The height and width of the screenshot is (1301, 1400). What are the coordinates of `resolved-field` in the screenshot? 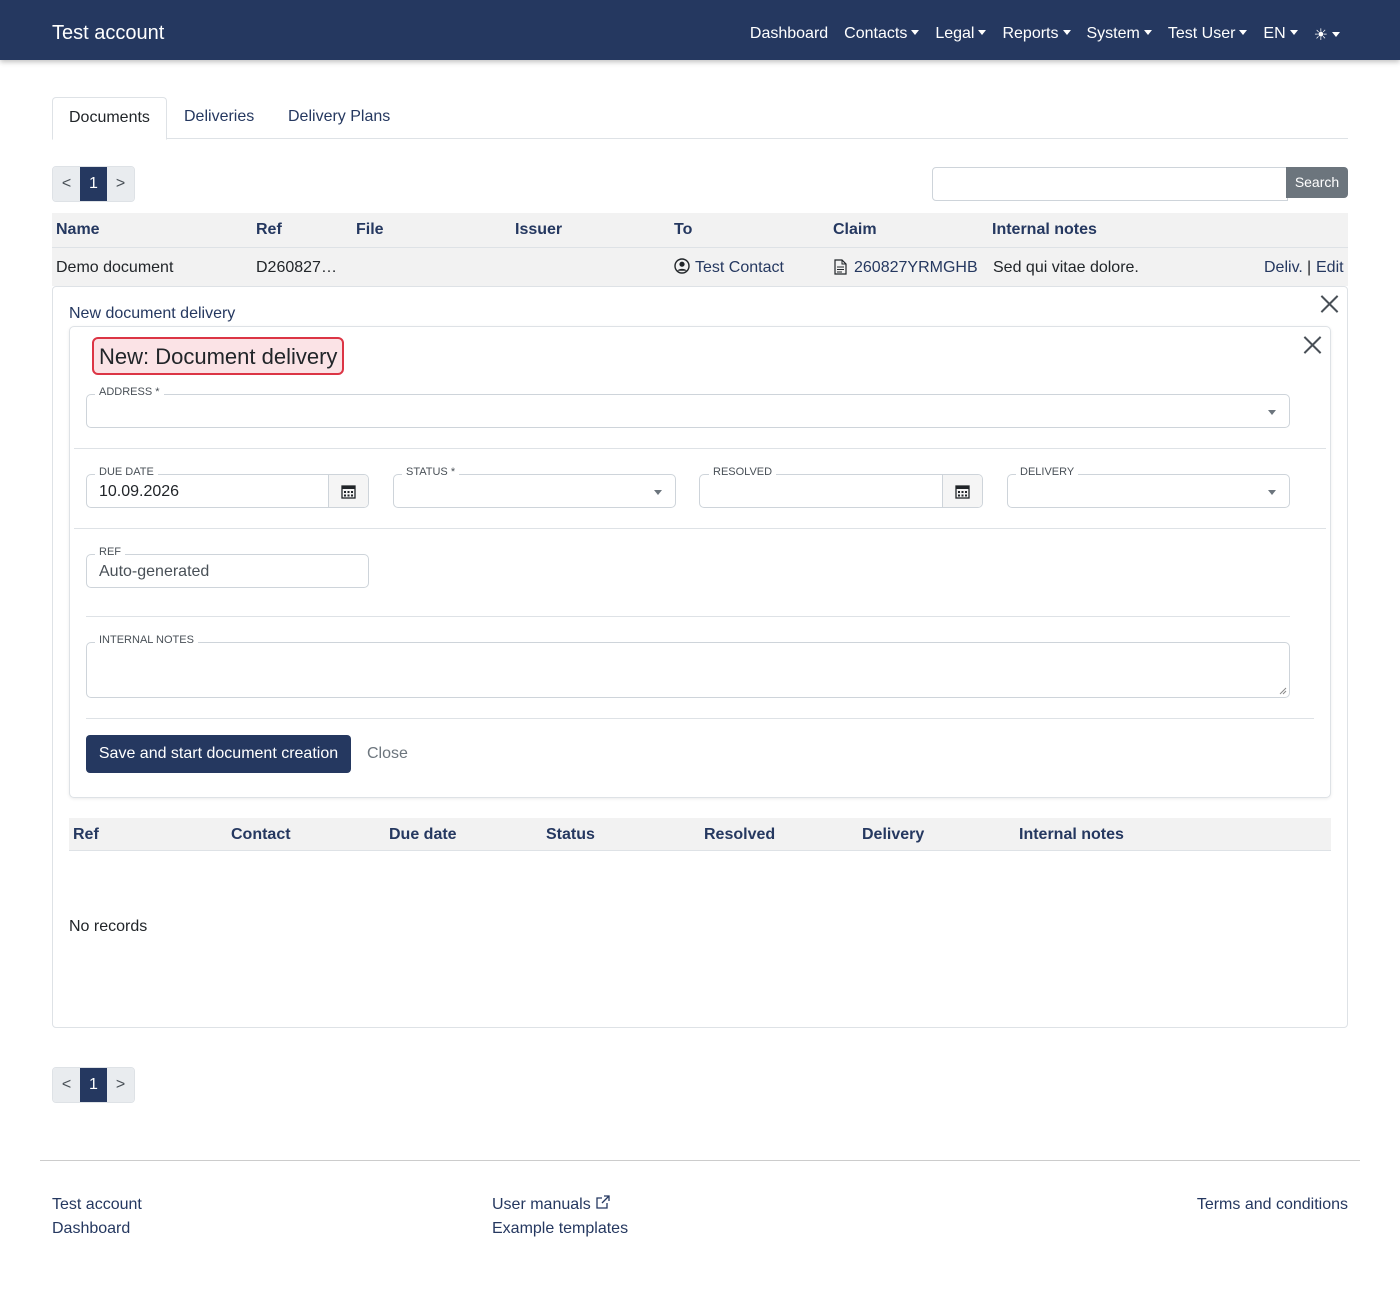 It's located at (841, 491).